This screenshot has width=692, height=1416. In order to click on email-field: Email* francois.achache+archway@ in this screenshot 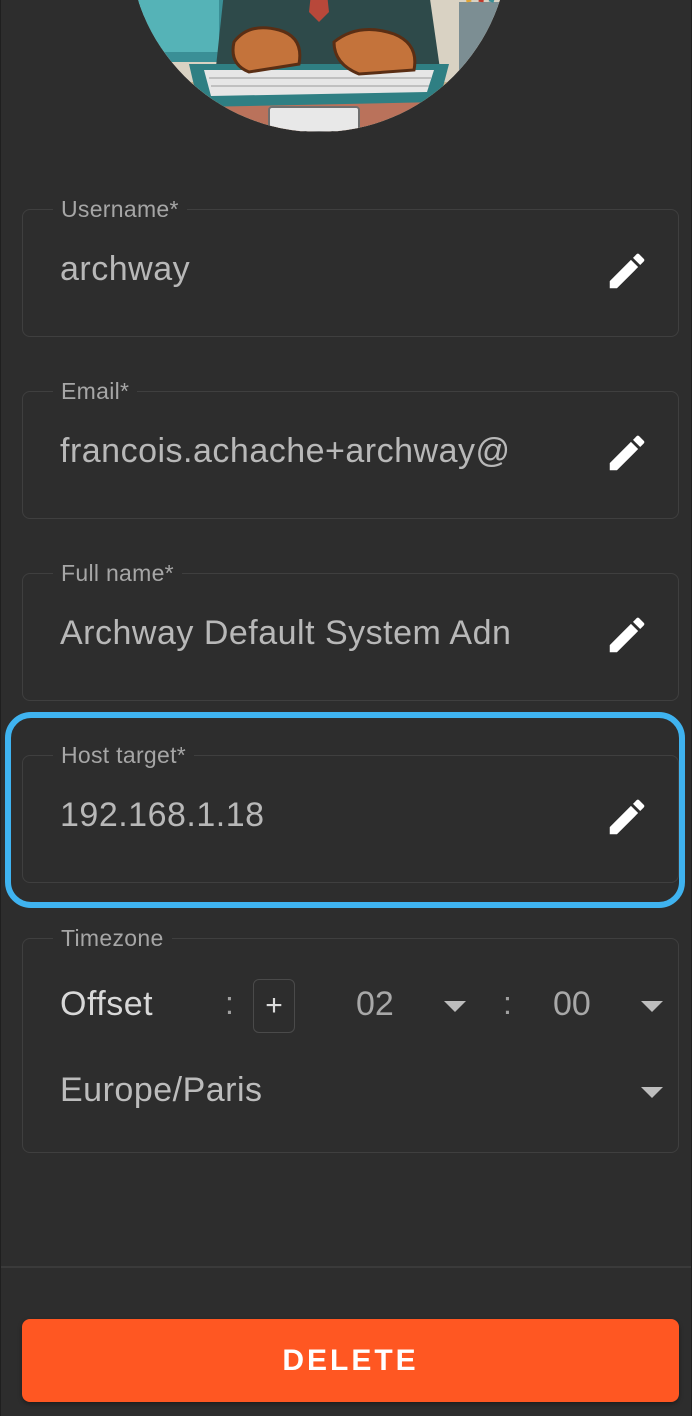, I will do `click(350, 448)`.